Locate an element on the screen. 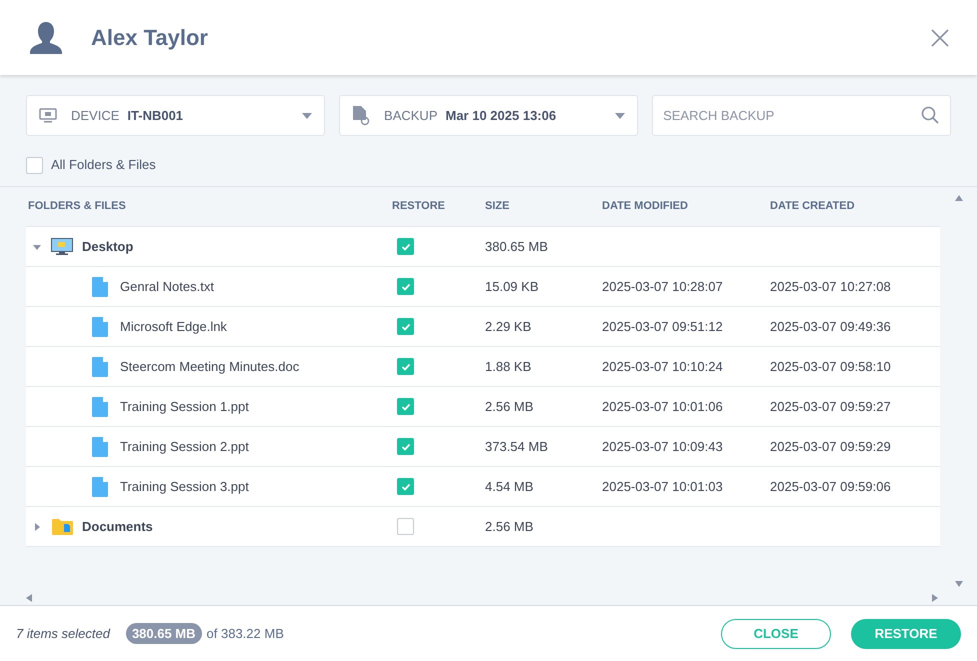  row-name: Training Session 1.ppt is located at coordinates (184, 407).